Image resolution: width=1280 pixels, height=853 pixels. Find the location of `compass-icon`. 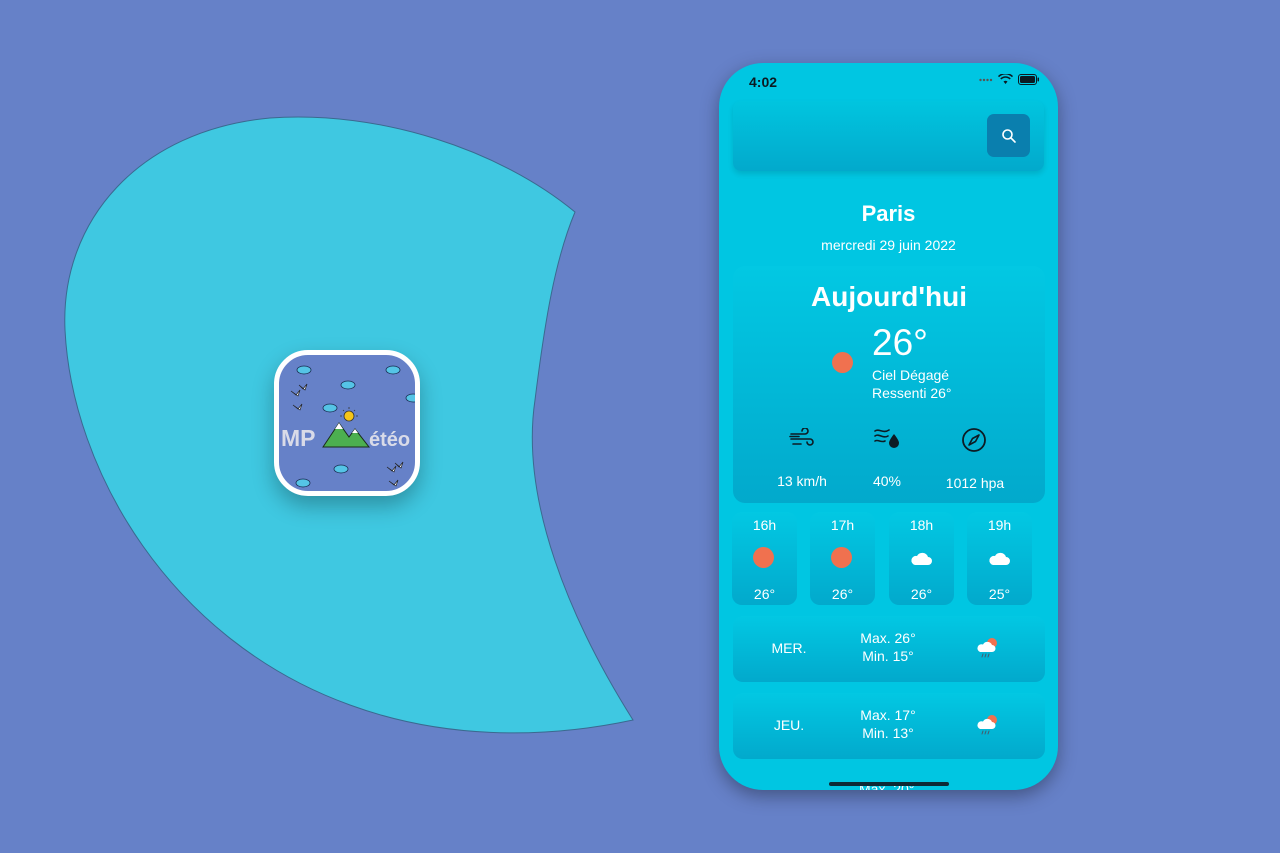

compass-icon is located at coordinates (974, 440).